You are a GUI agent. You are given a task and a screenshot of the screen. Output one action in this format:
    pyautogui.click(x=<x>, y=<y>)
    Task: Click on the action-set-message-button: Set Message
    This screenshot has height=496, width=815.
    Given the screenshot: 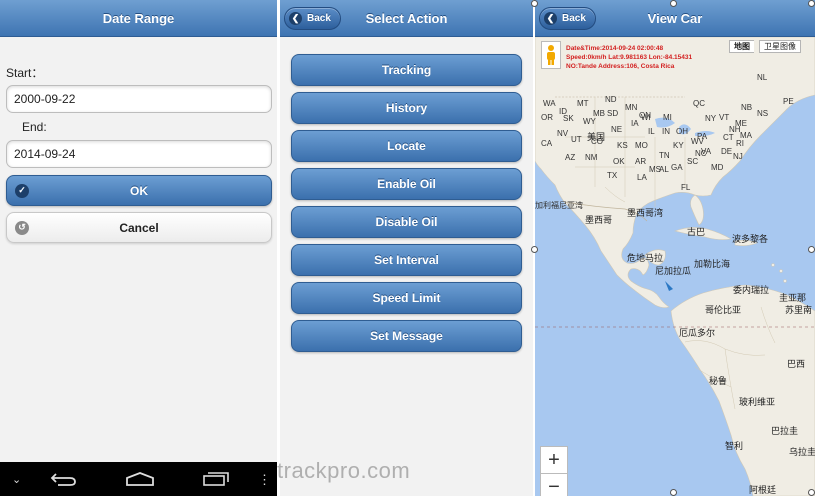 What is the action you would take?
    pyautogui.click(x=406, y=336)
    